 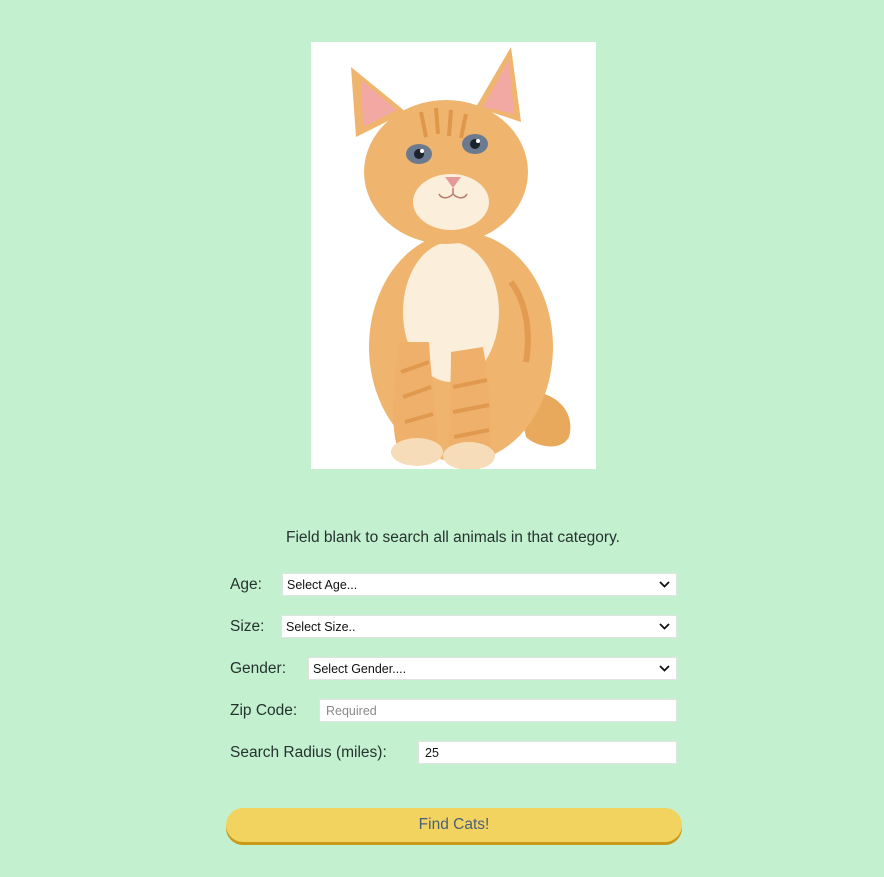 I want to click on search-radius-input, so click(x=547, y=752).